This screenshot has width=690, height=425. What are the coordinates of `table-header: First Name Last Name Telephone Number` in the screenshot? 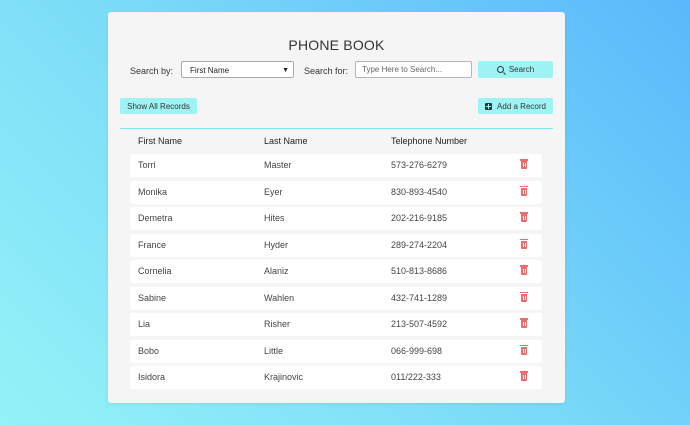 It's located at (336, 143).